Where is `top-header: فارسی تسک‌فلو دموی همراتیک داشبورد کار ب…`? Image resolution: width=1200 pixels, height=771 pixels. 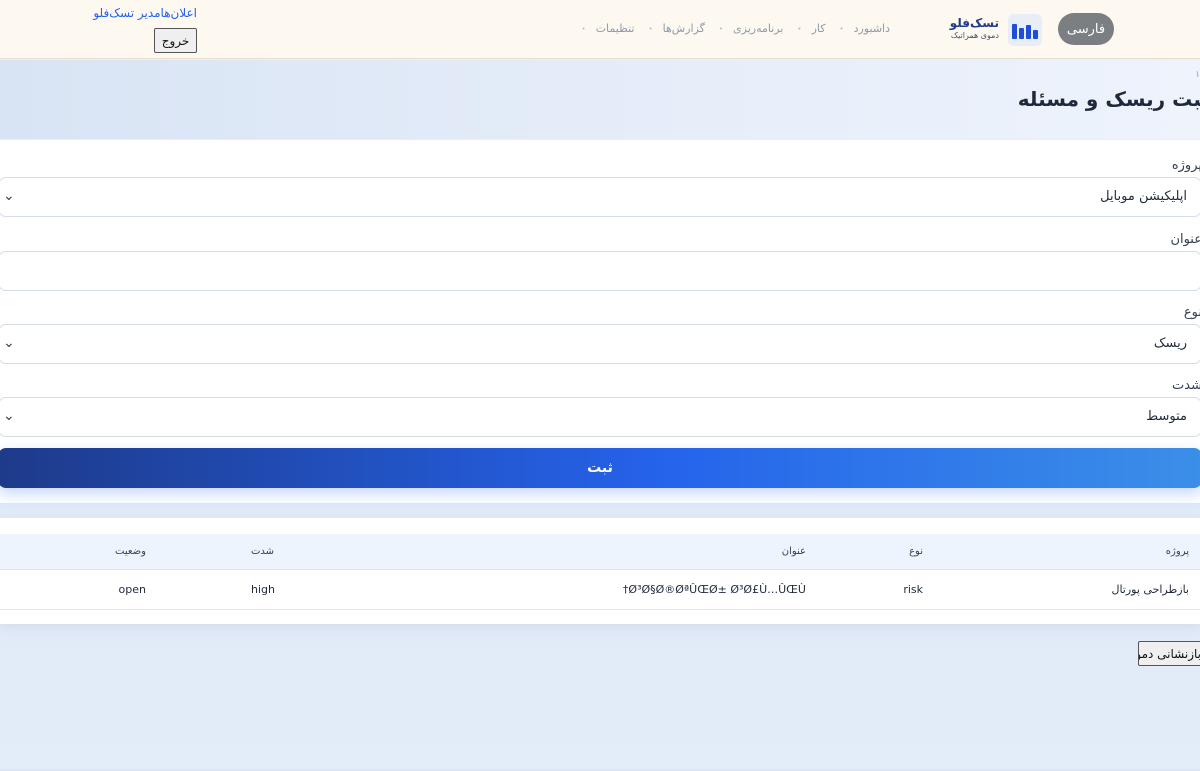
top-header: فارسی تسک‌فلو دموی همراتیک داشبورد کار ب… is located at coordinates (600, 29).